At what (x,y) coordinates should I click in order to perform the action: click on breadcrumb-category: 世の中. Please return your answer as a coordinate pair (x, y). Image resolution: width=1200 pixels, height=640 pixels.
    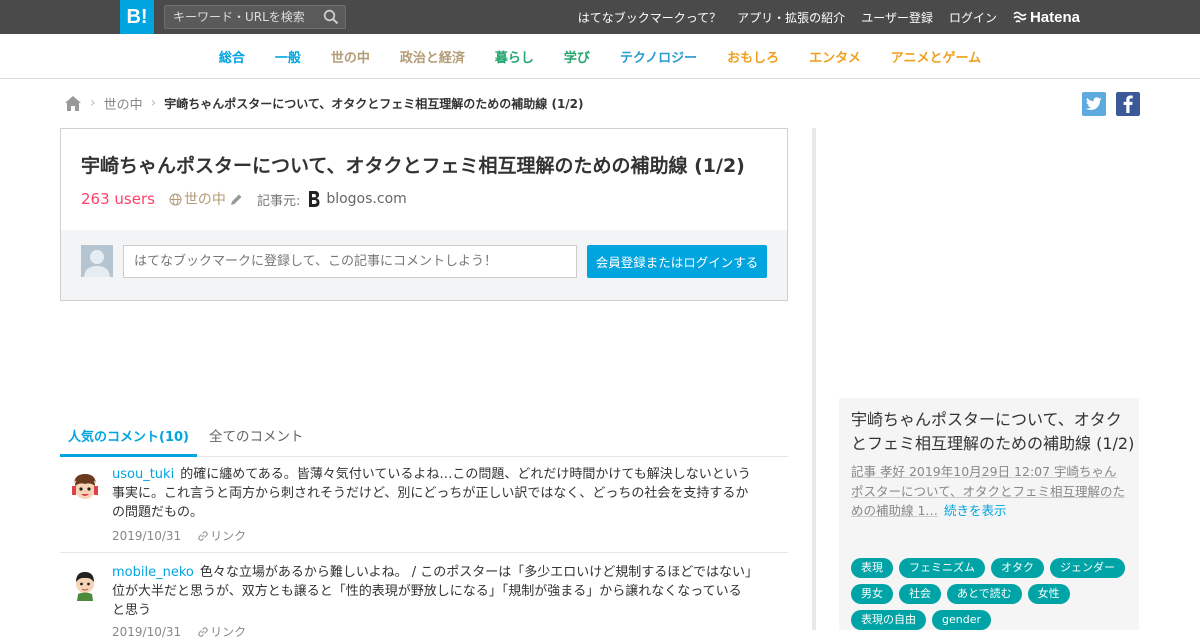
    Looking at the image, I should click on (123, 103).